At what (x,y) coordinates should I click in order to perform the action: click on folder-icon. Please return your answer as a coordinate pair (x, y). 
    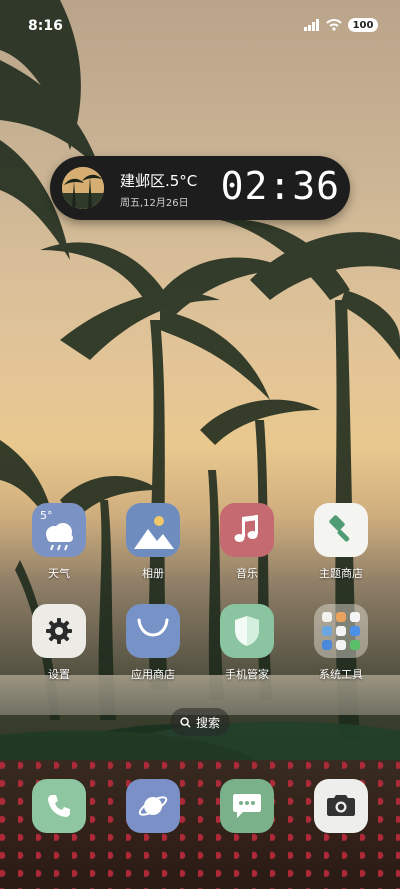
    Looking at the image, I should click on (341, 631).